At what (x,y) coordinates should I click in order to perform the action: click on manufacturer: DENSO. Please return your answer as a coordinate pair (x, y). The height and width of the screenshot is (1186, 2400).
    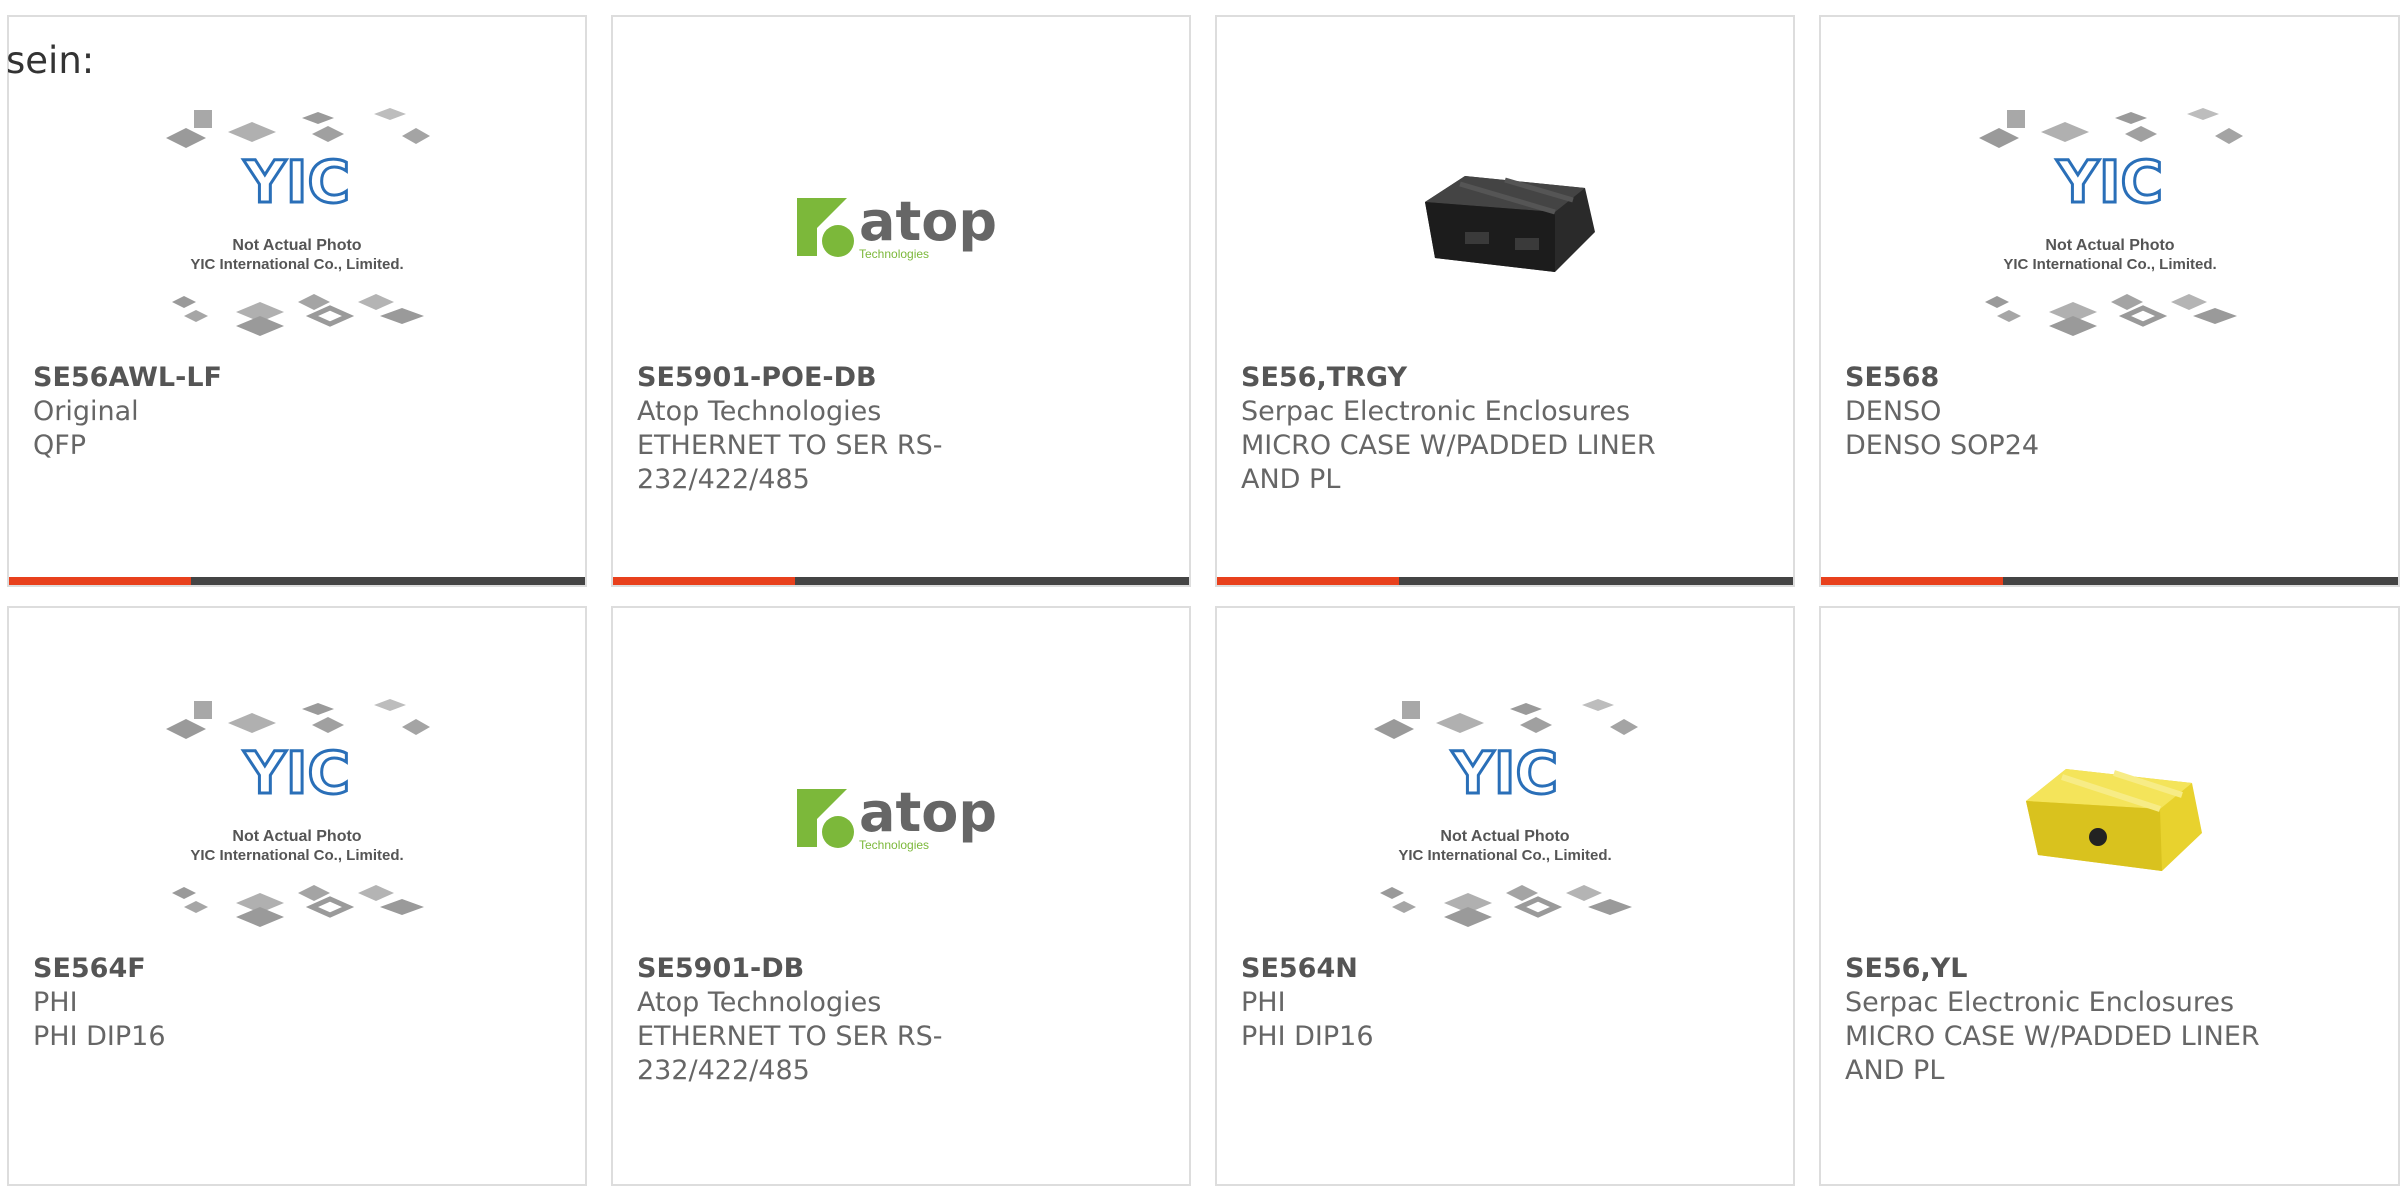
    Looking at the image, I should click on (1893, 411).